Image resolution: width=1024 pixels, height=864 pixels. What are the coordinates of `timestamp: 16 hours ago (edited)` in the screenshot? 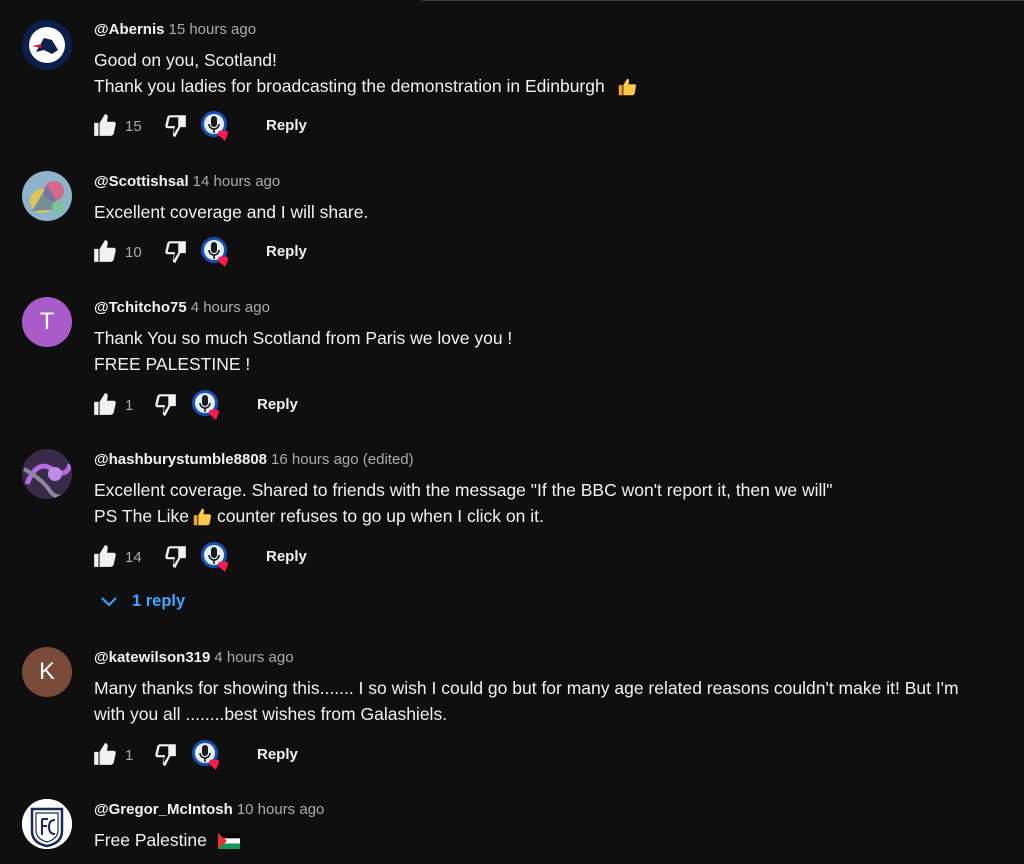 It's located at (342, 459).